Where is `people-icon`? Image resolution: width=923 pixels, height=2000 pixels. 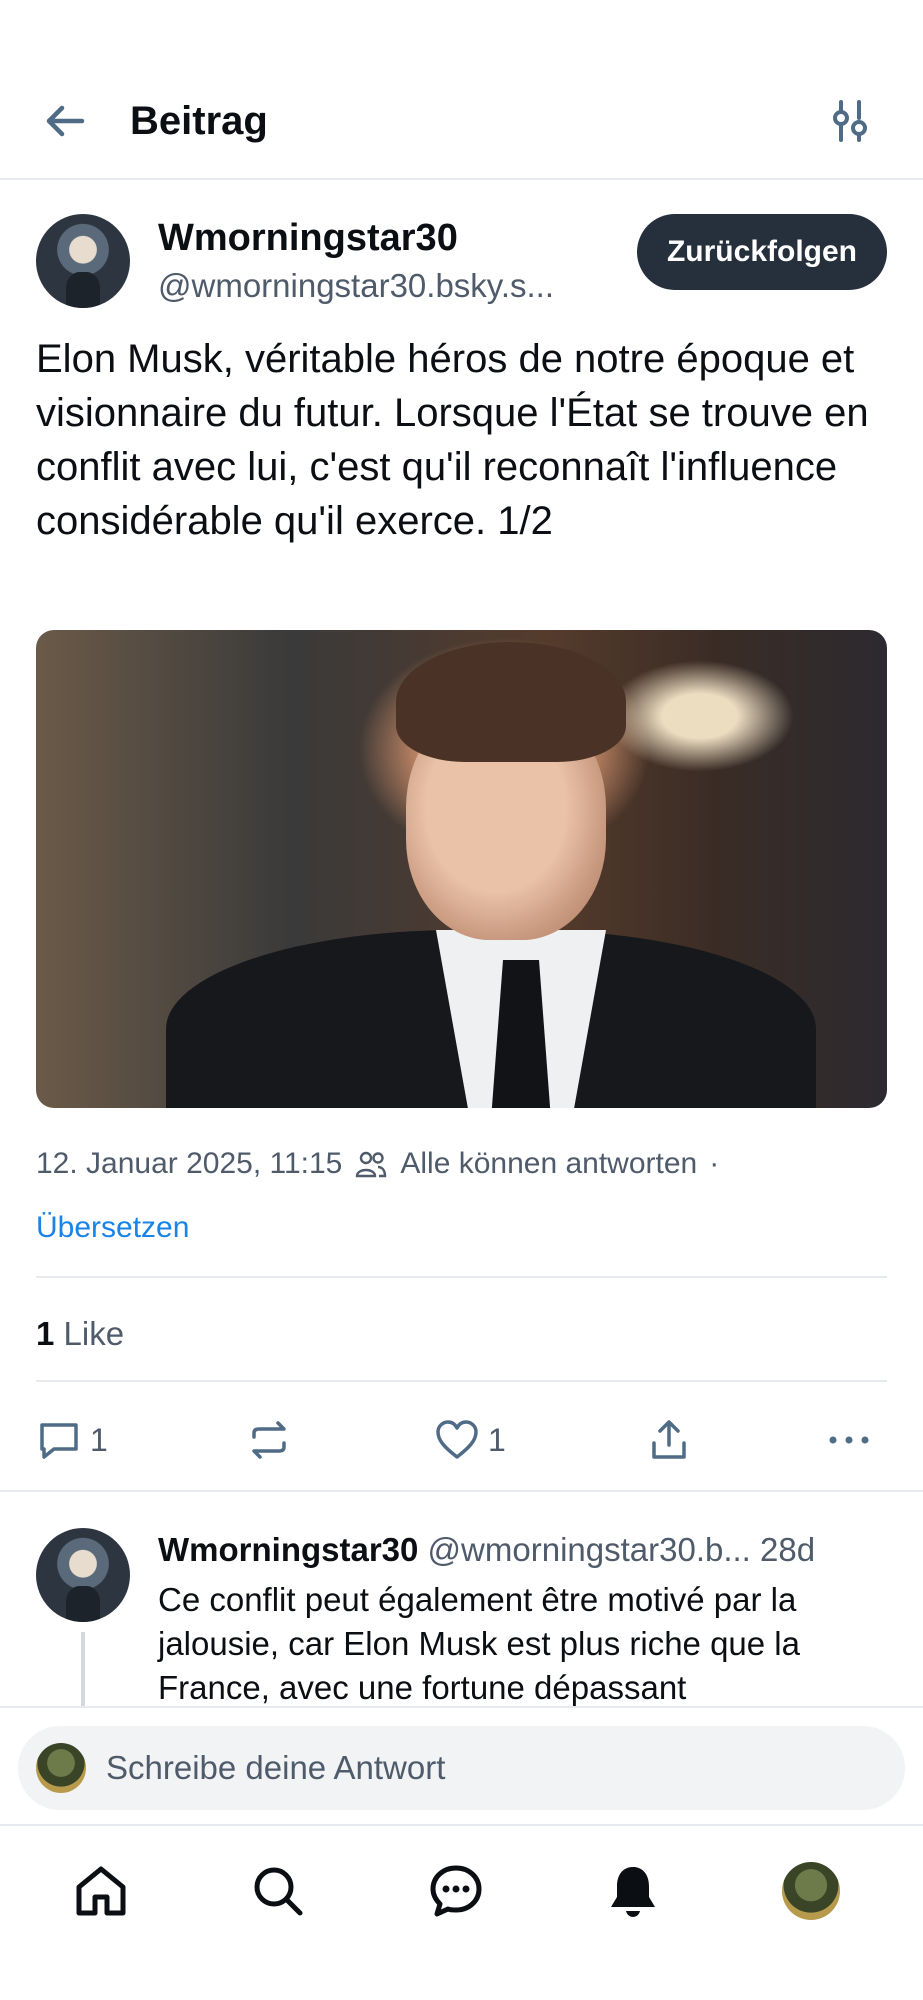 people-icon is located at coordinates (371, 1164).